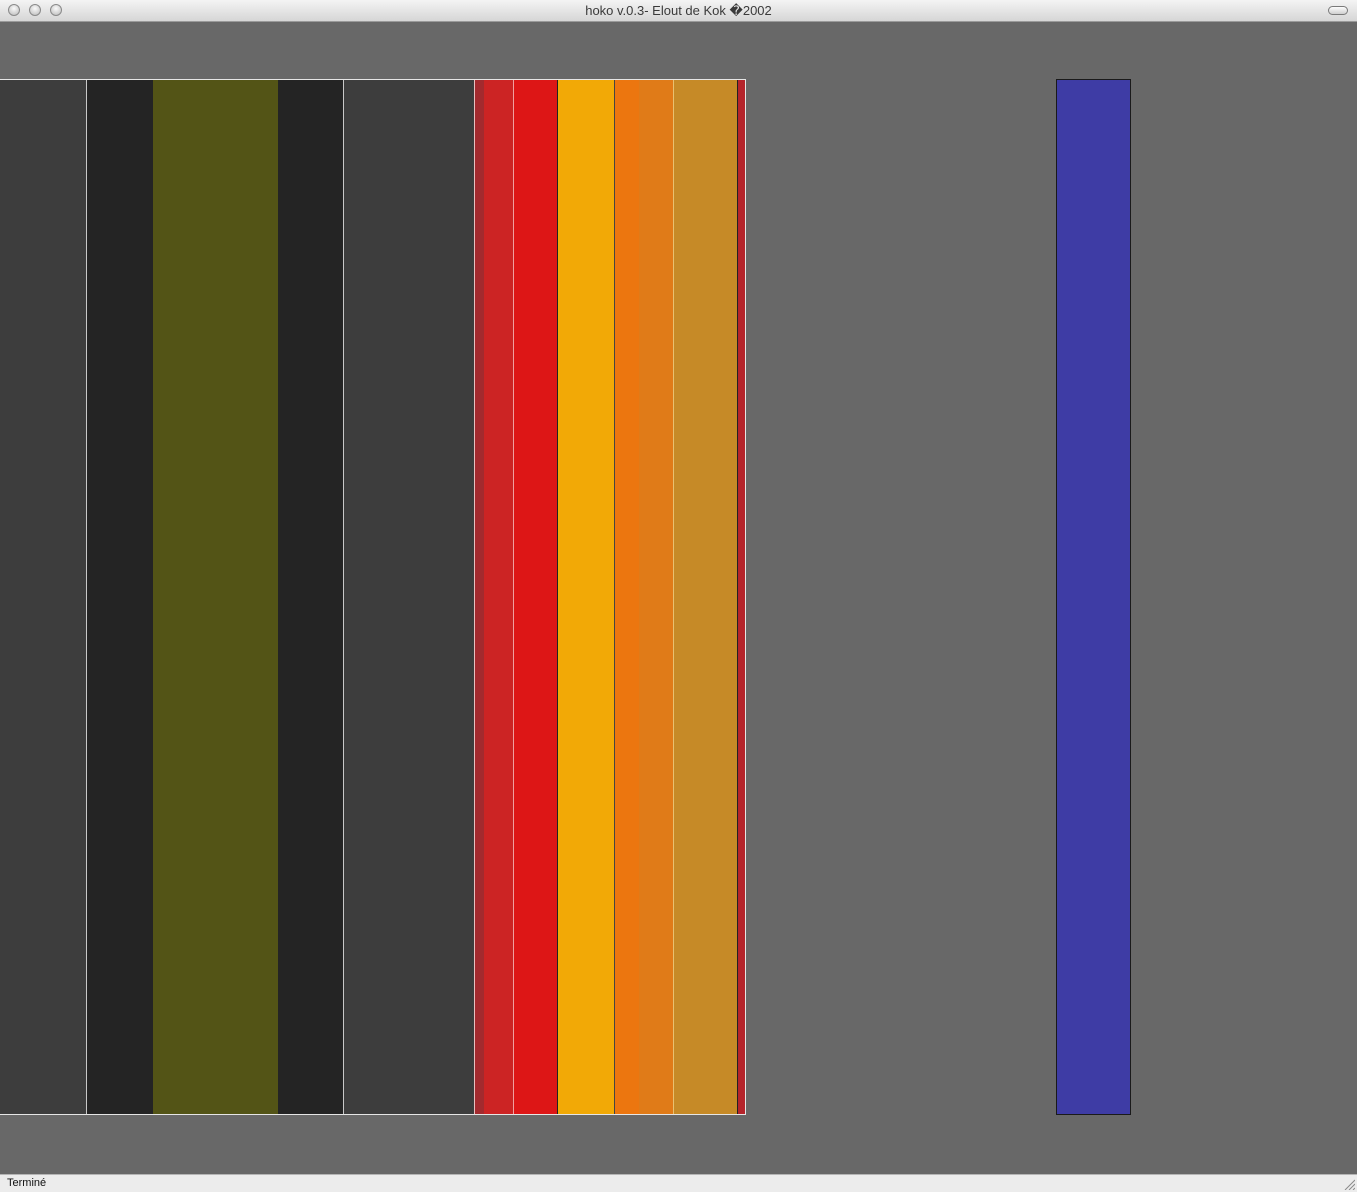 The image size is (1357, 1192). What do you see at coordinates (741, 597) in the screenshot?
I see `stripe-crimson` at bounding box center [741, 597].